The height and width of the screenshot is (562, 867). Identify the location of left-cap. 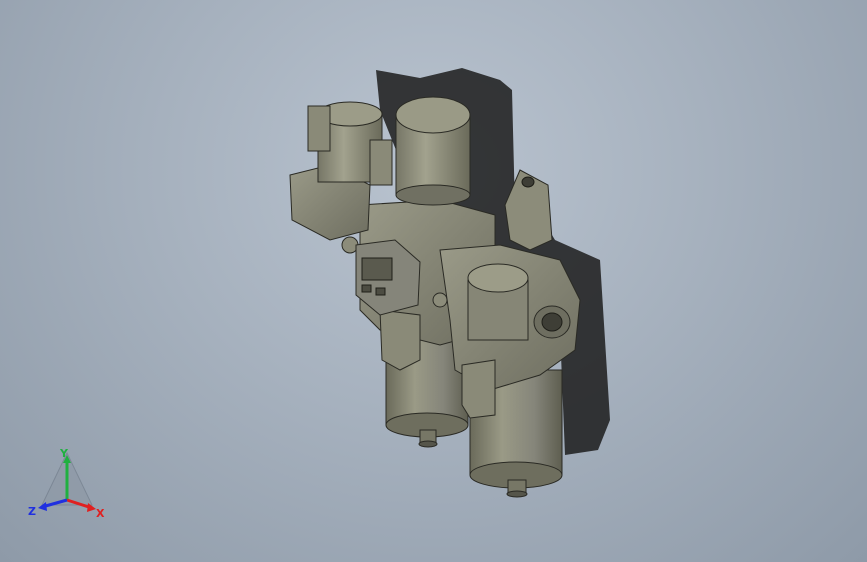
(350, 143).